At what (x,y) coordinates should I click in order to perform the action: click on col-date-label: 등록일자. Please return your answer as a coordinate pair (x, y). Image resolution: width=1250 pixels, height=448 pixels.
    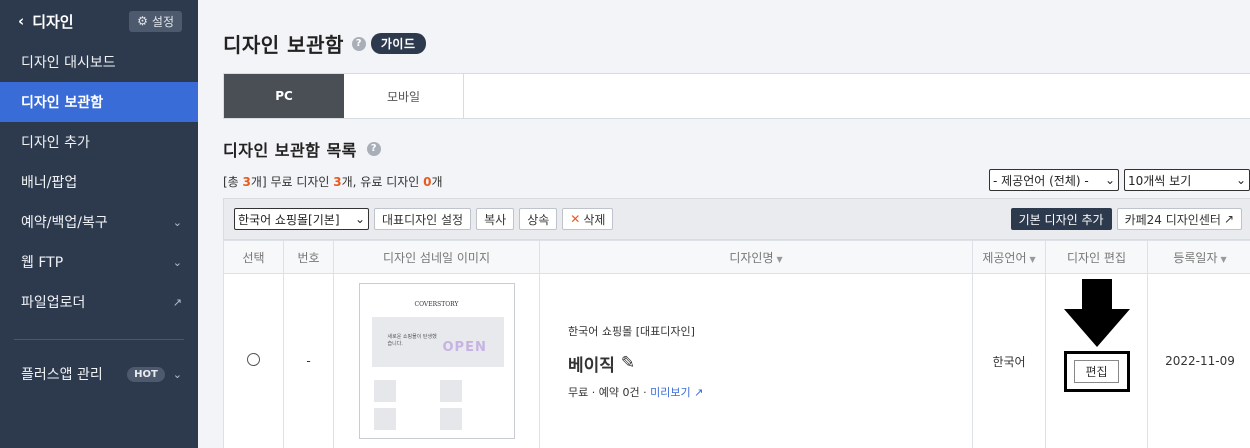
    Looking at the image, I should click on (1195, 257).